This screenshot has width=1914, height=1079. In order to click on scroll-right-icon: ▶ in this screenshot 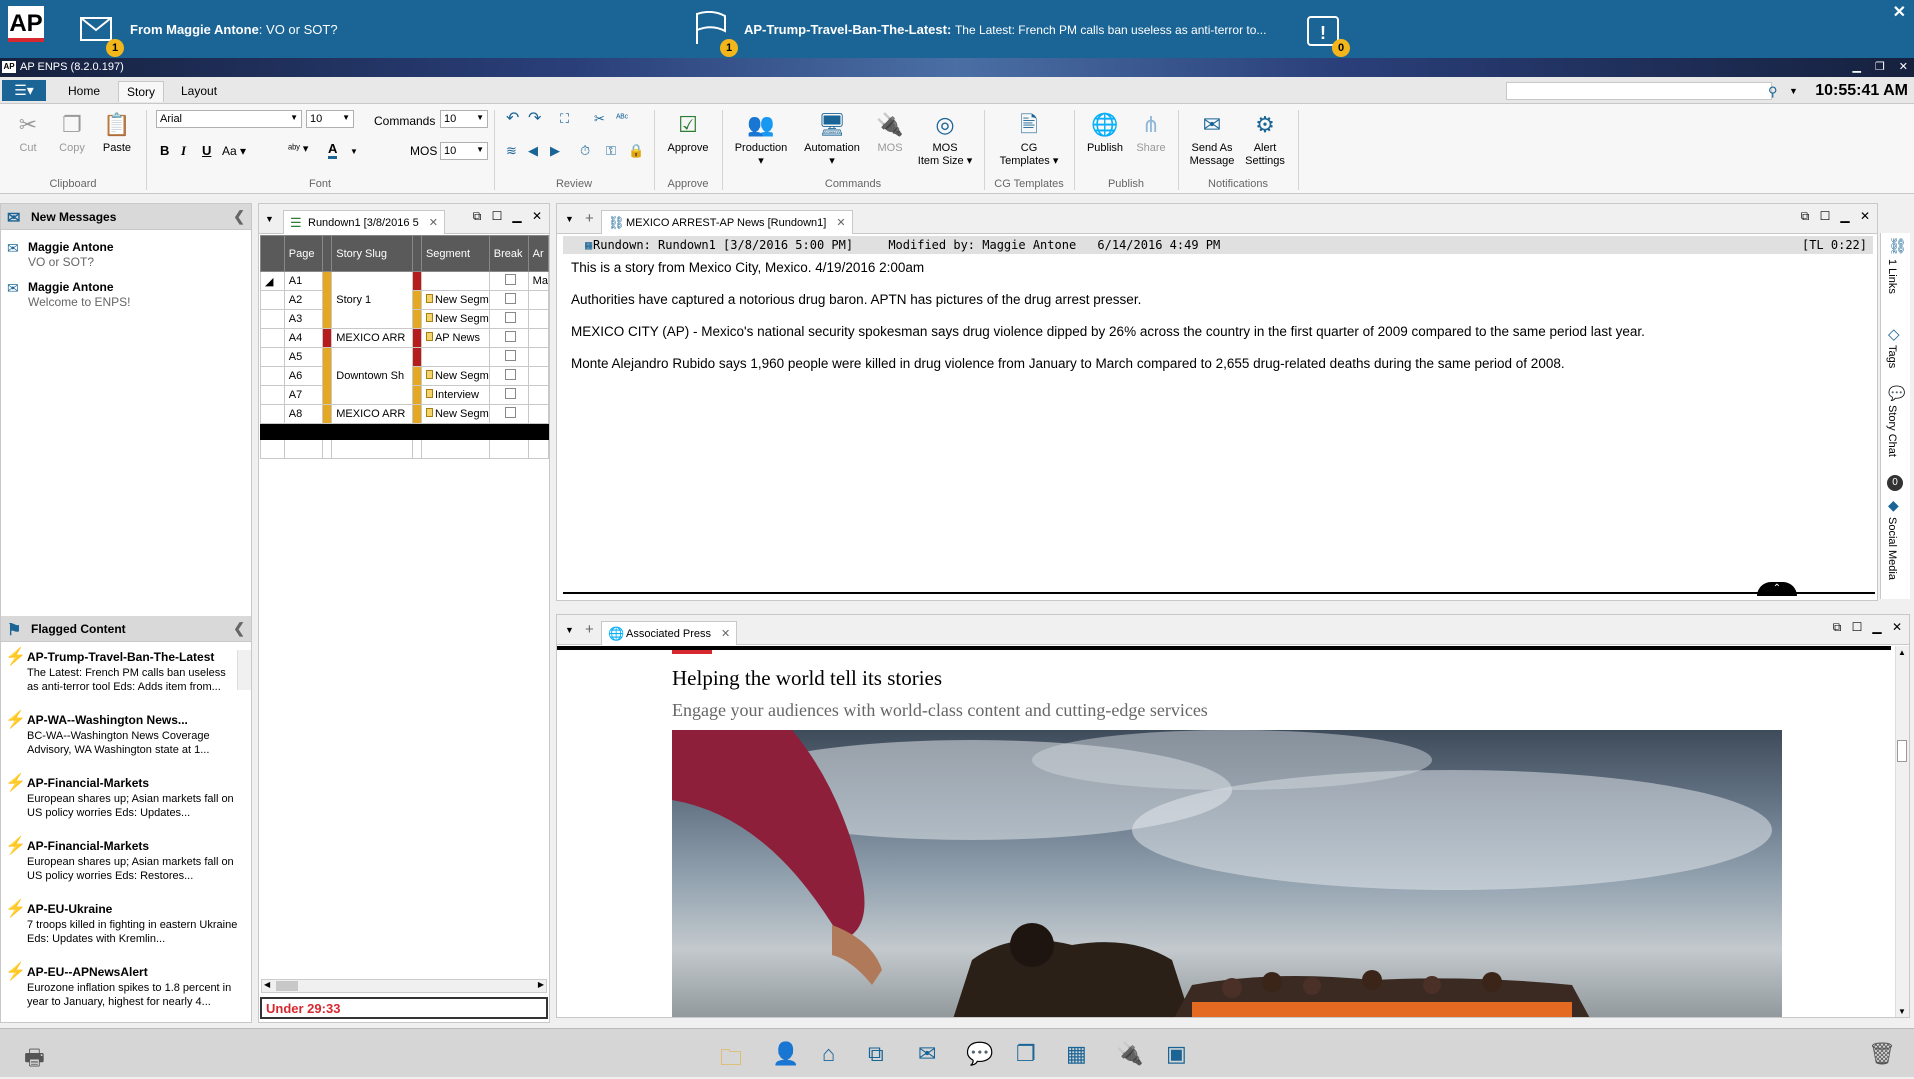, I will do `click(541, 984)`.